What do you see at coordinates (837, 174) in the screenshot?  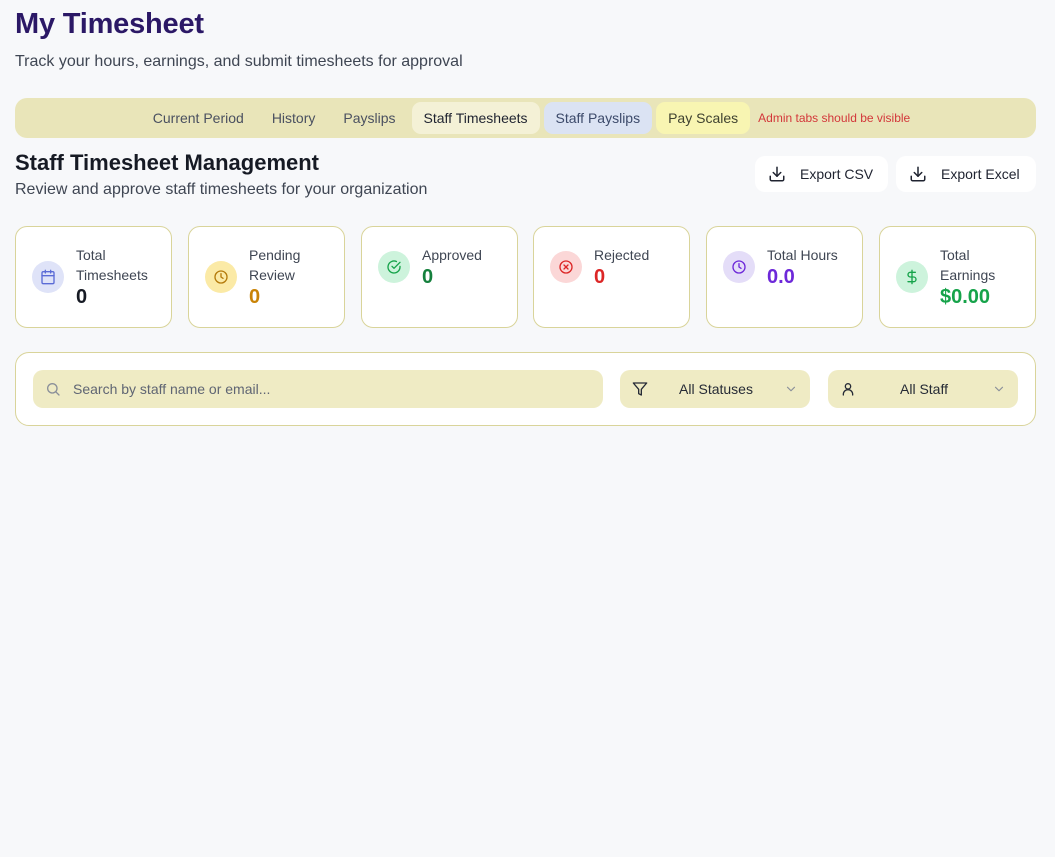 I see `export-csv-label: Export CSV` at bounding box center [837, 174].